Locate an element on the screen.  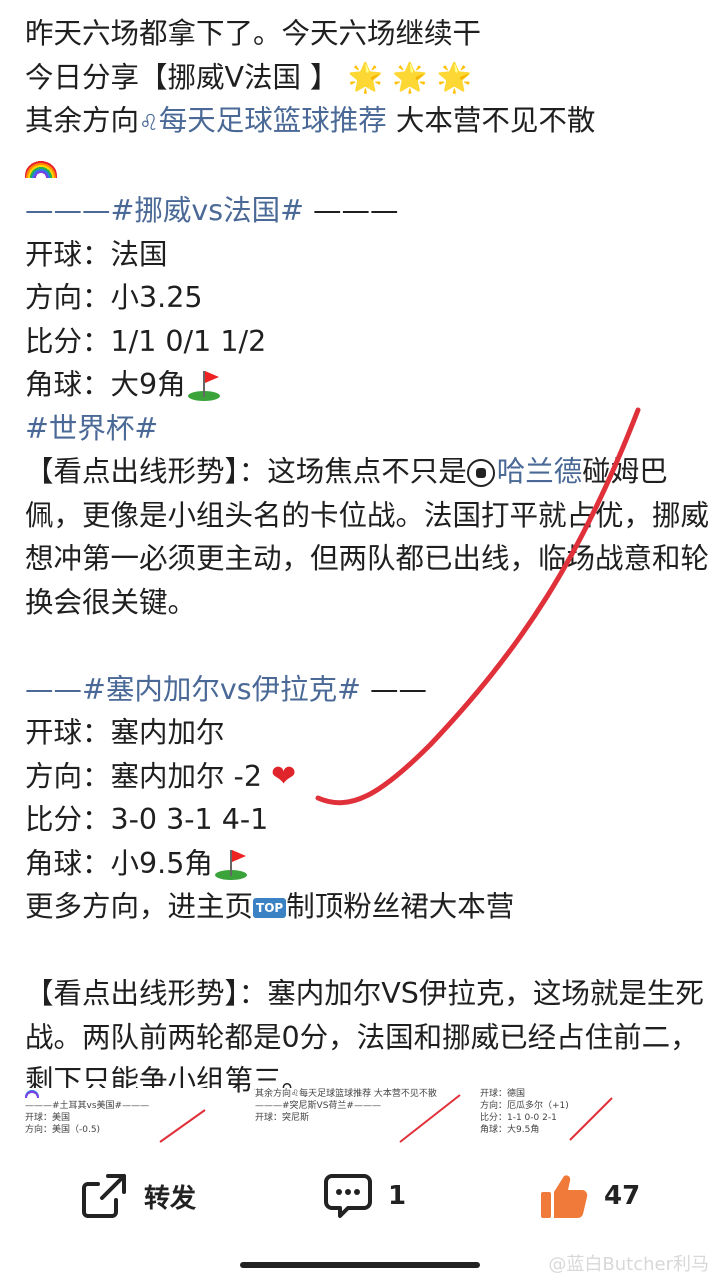
thumb-line: 开球：美国 is located at coordinates (48, 1118).